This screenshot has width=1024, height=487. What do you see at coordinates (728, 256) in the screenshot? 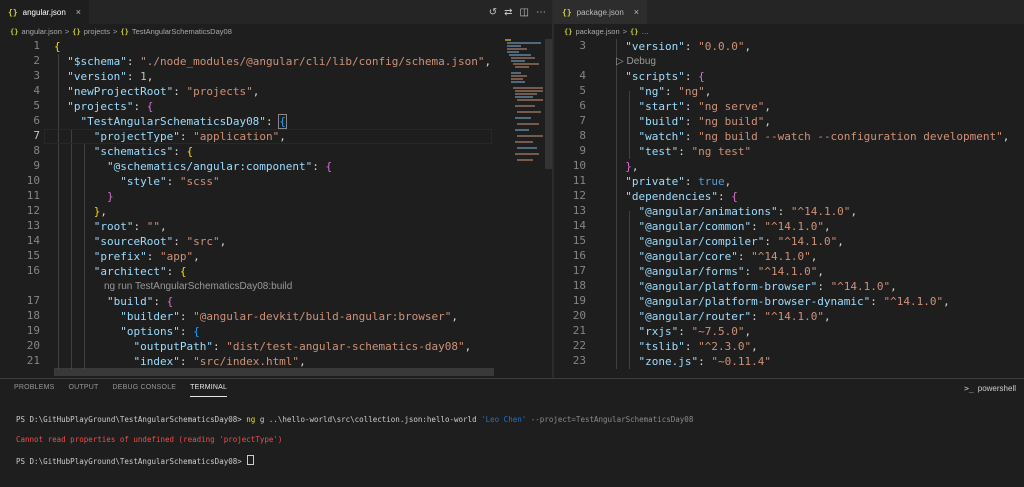
I see `code-line: "@angular/core": "^14.1.0",` at bounding box center [728, 256].